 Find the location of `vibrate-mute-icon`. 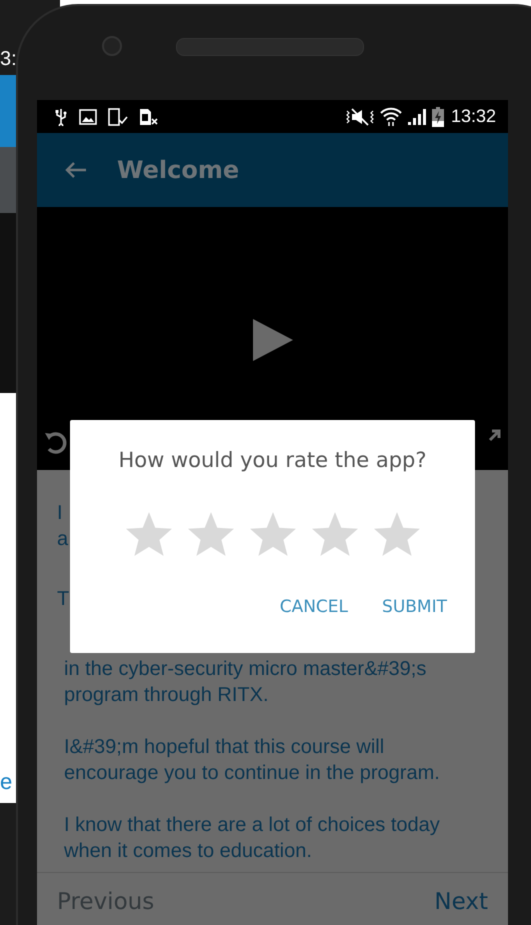

vibrate-mute-icon is located at coordinates (359, 117).